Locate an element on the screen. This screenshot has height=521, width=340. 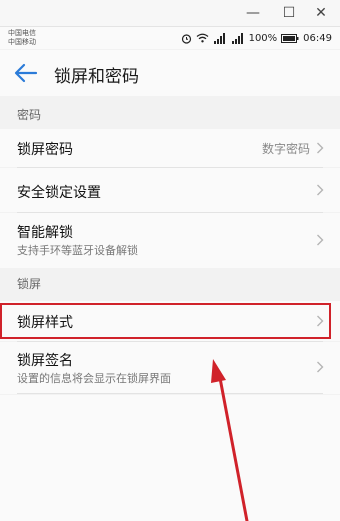
item-title: 锁屏密码 is located at coordinates (45, 150).